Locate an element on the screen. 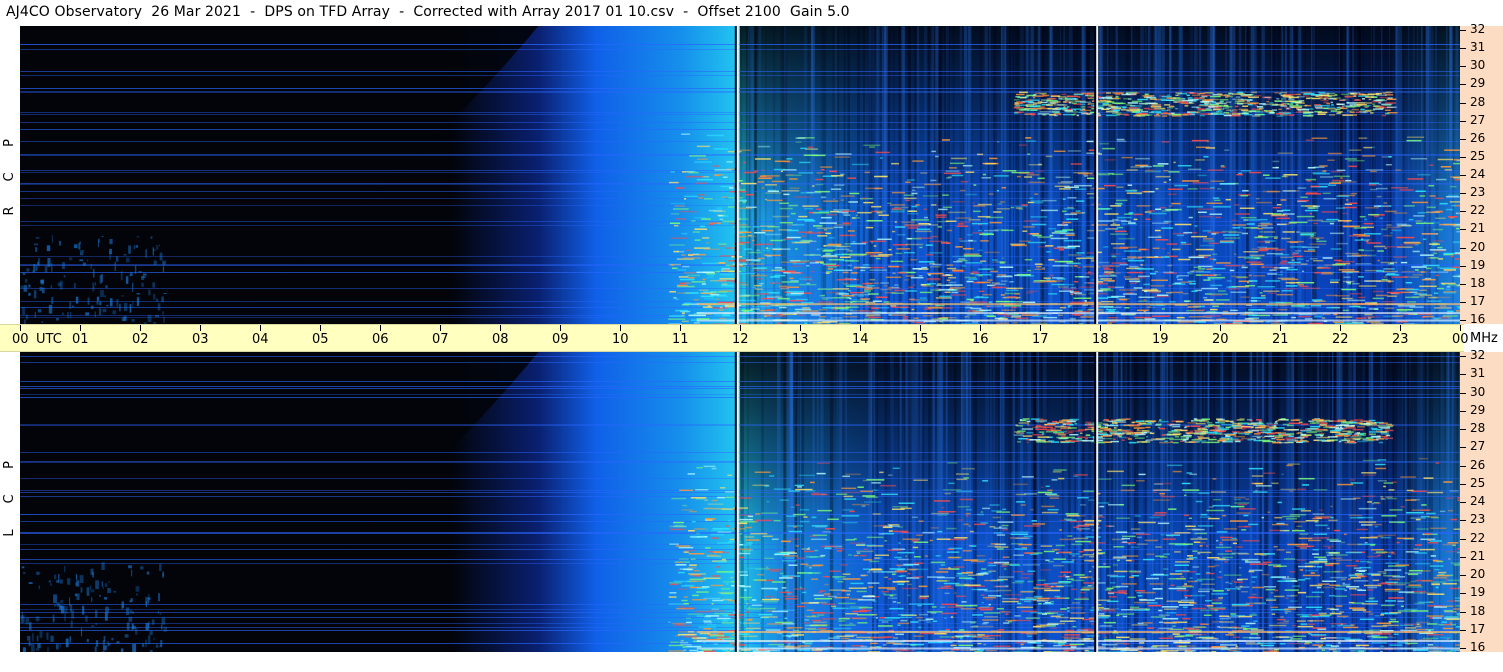 This screenshot has height=672, width=1503. time-tick-label: 11 is located at coordinates (680, 339).